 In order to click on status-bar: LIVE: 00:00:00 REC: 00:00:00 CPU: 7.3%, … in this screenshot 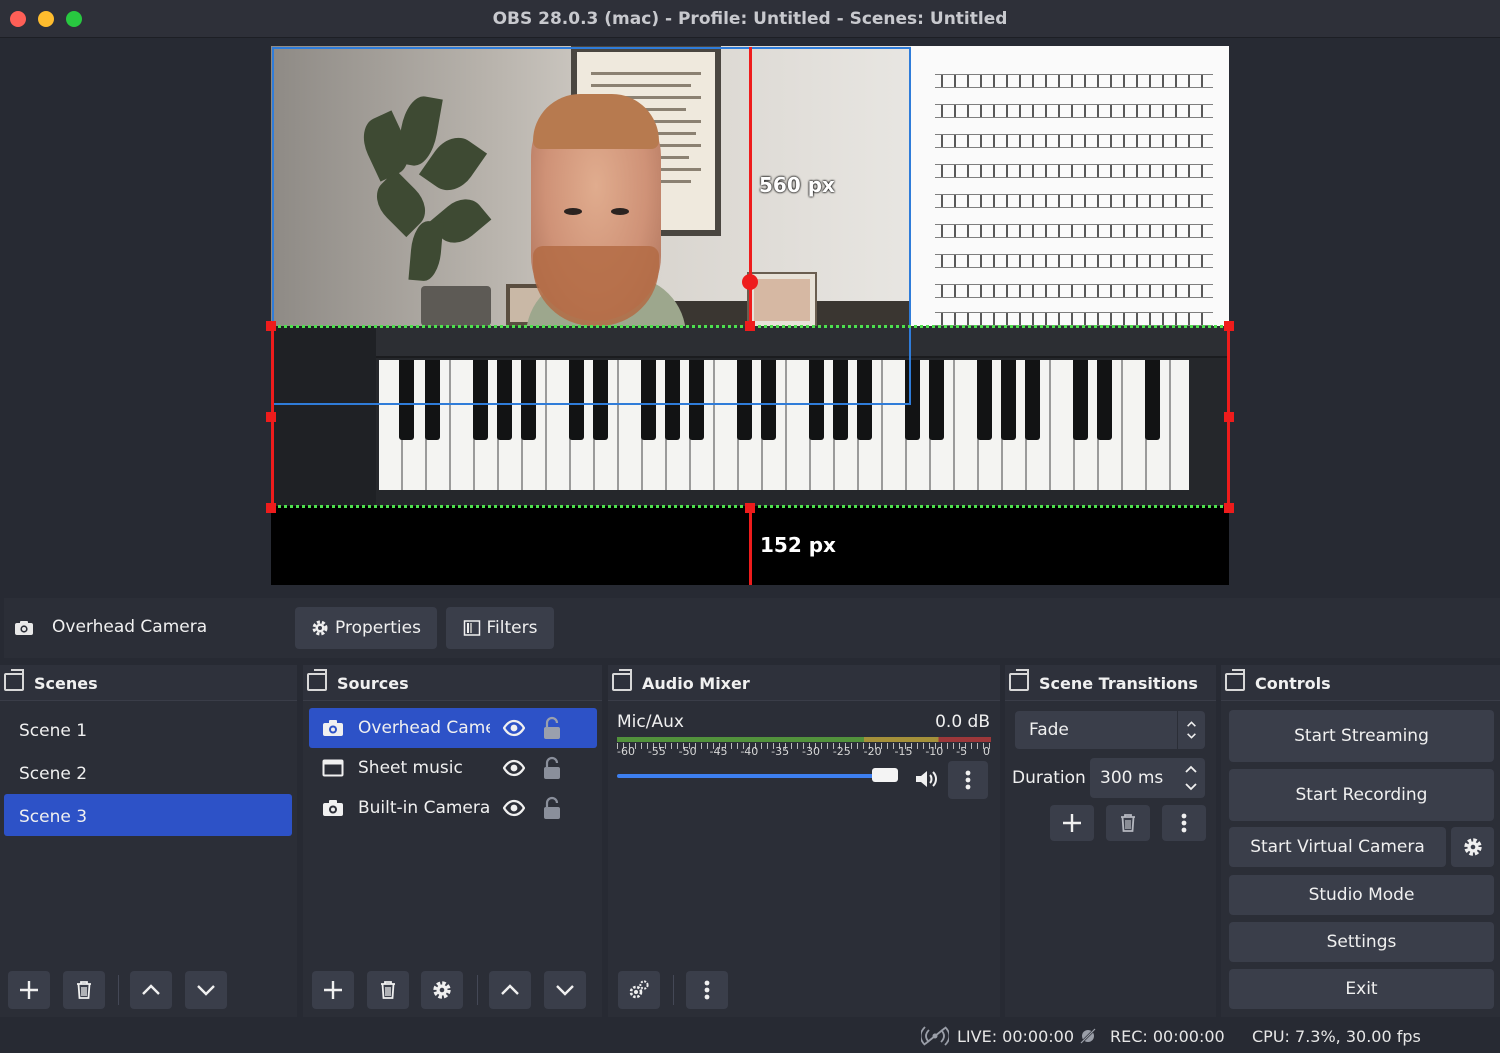, I will do `click(750, 1036)`.